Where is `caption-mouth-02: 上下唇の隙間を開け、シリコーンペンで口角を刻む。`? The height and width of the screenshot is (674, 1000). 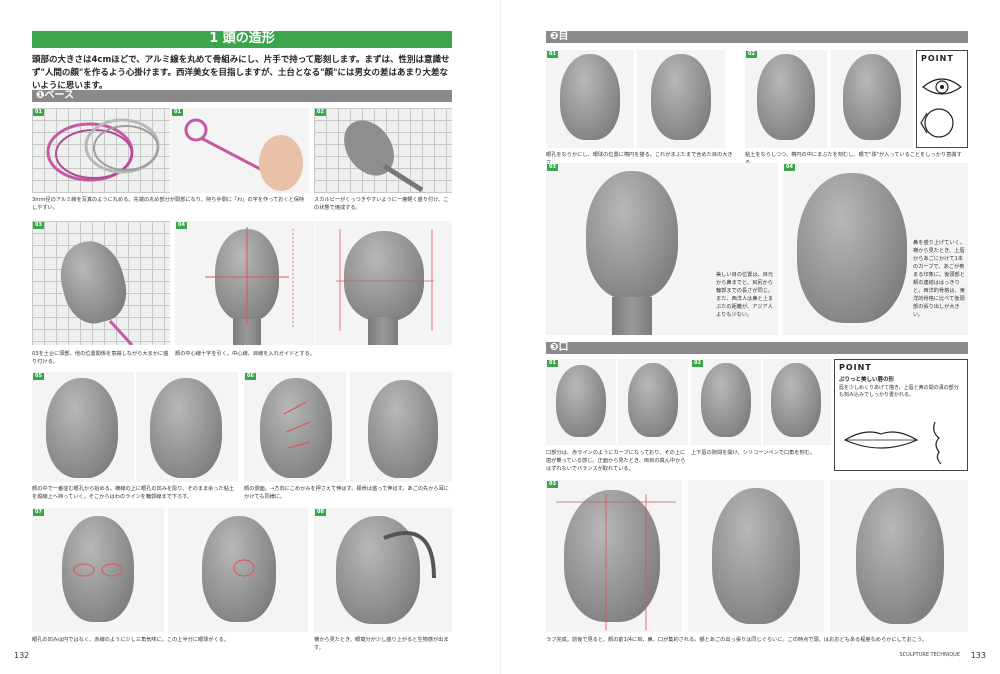
caption-mouth-02: 上下唇の隙間を開け、シリコーンペンで口角を刻む。 is located at coordinates (753, 453).